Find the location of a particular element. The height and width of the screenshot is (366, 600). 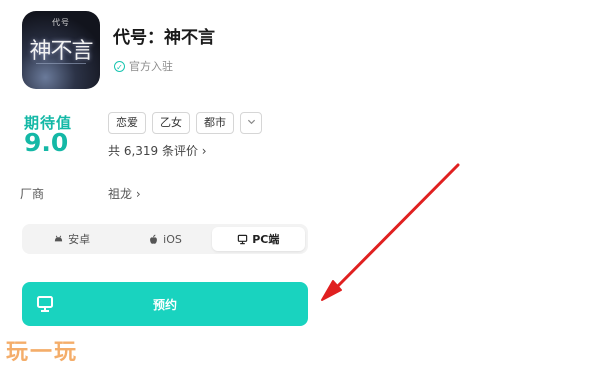

vendor-link: 祖龙 › is located at coordinates (124, 193).